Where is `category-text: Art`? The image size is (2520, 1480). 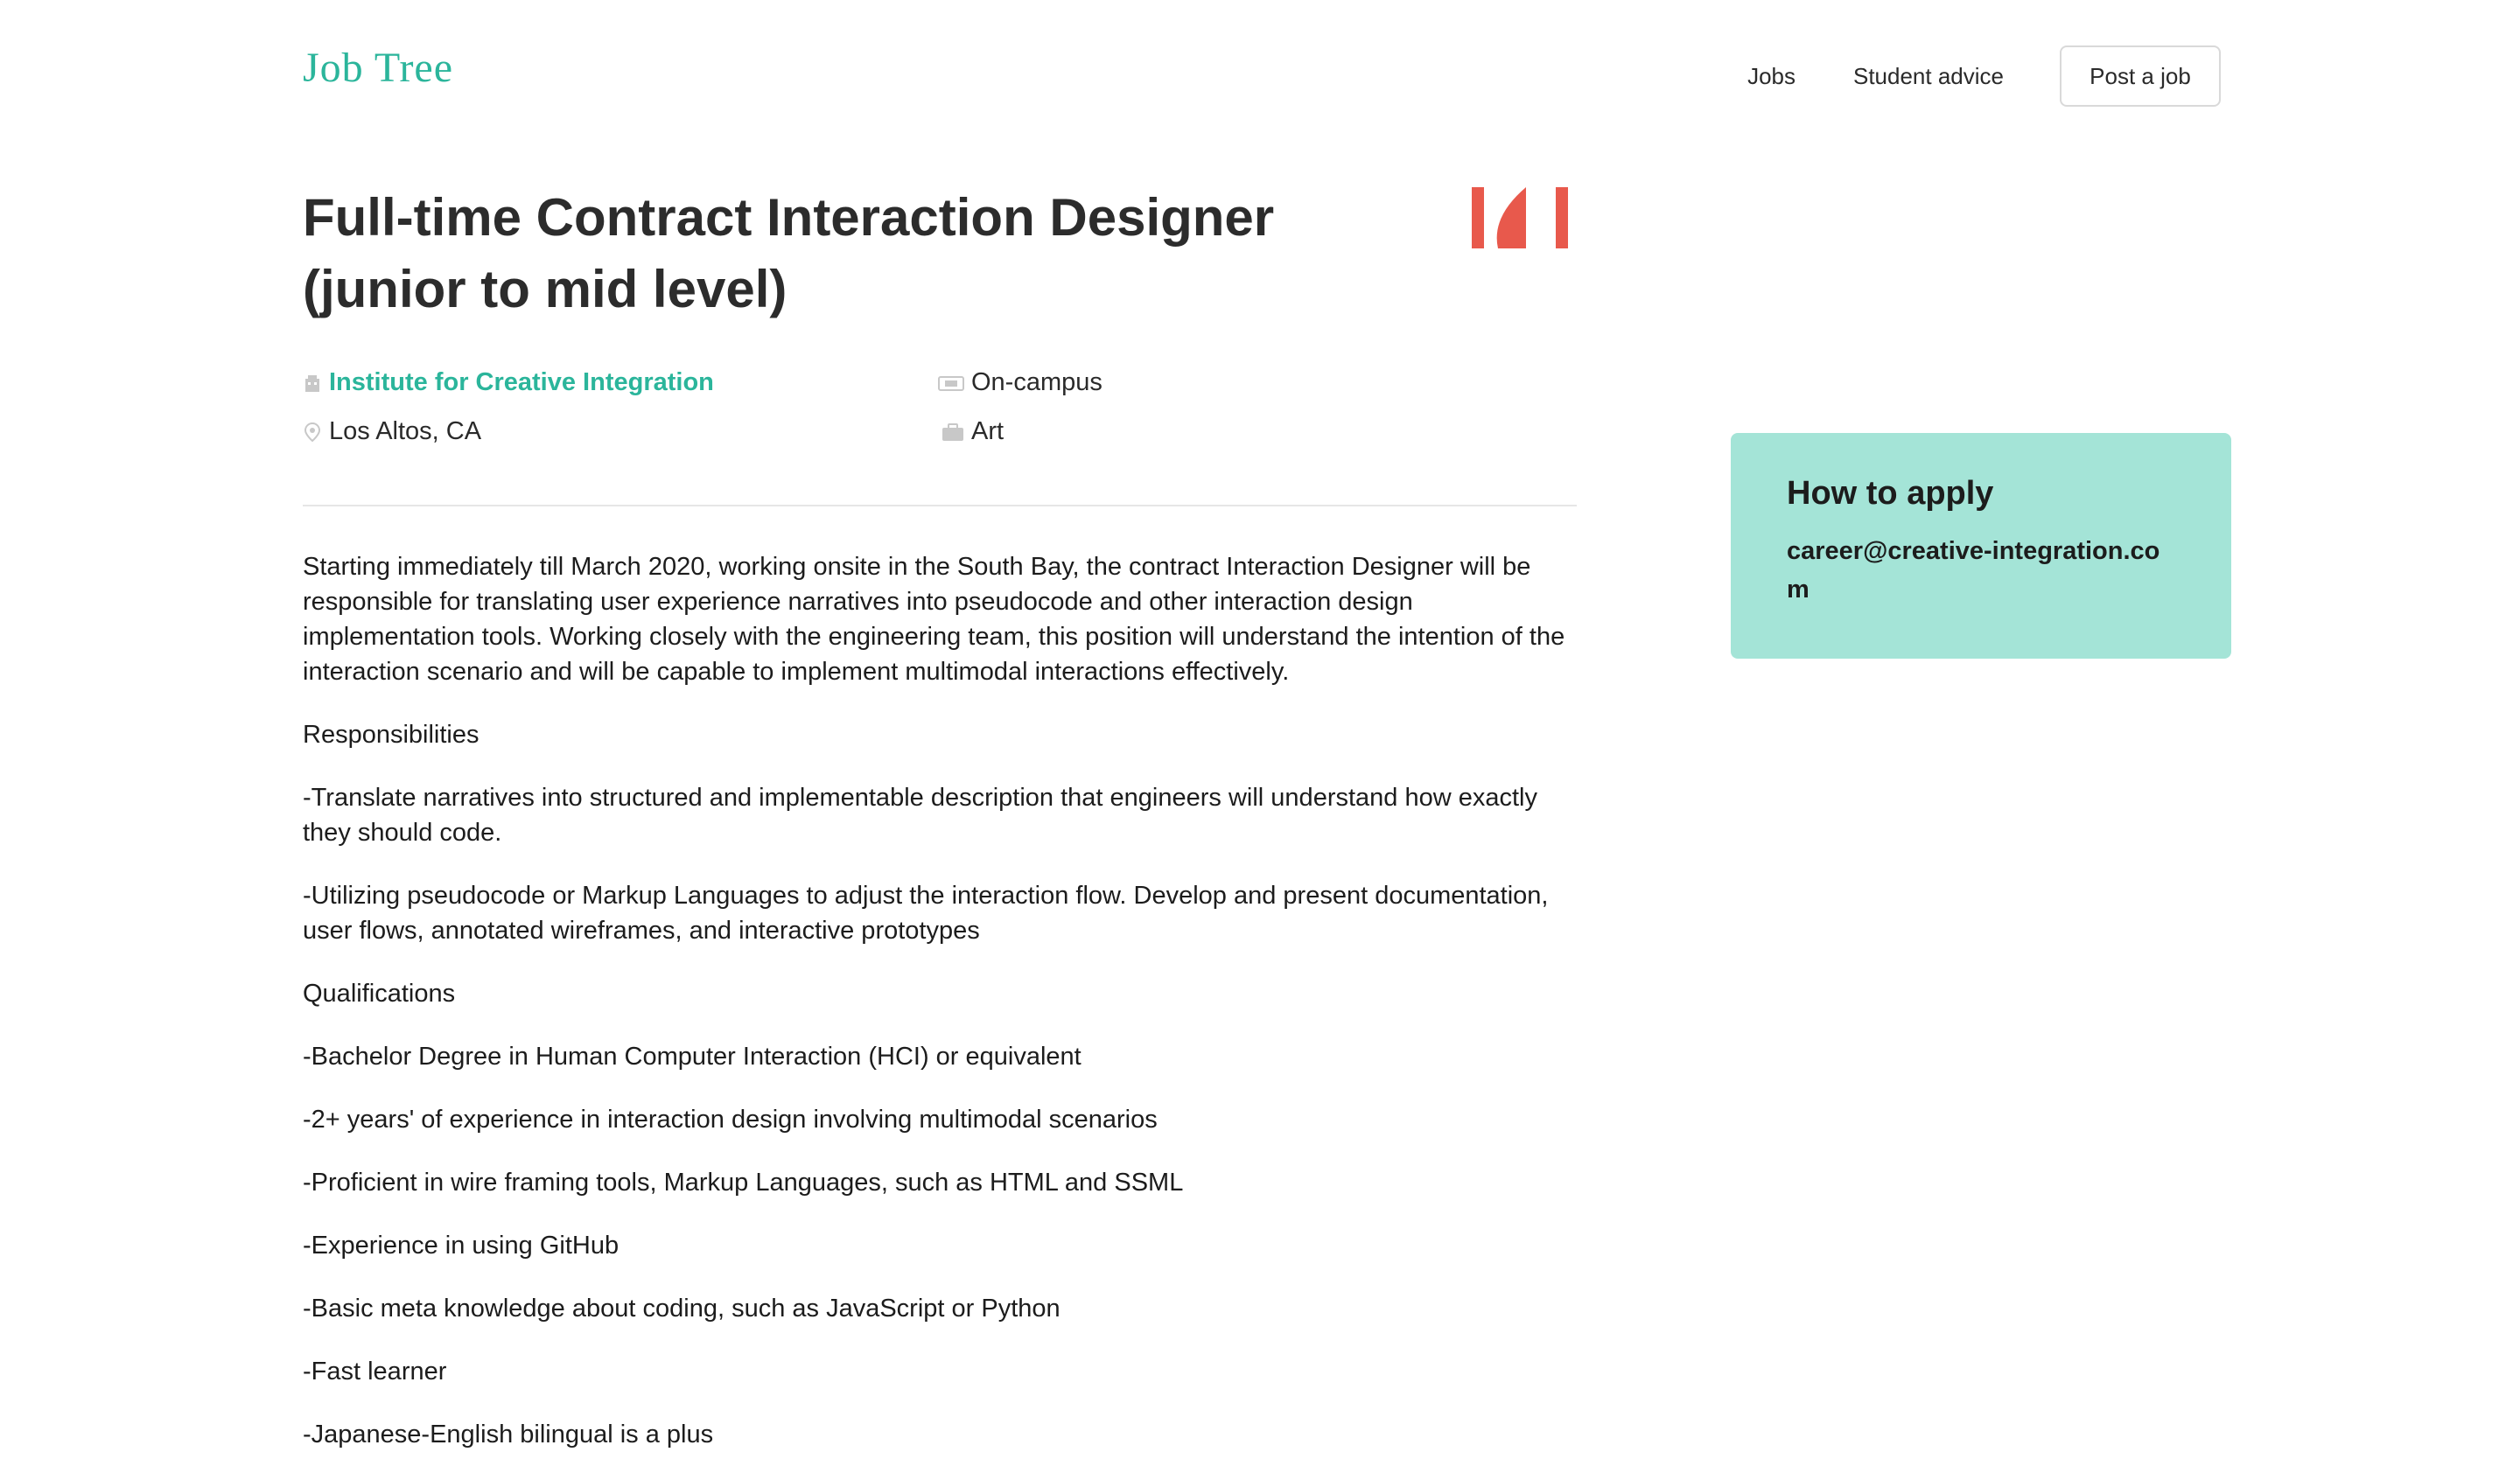
category-text: Art is located at coordinates (987, 431).